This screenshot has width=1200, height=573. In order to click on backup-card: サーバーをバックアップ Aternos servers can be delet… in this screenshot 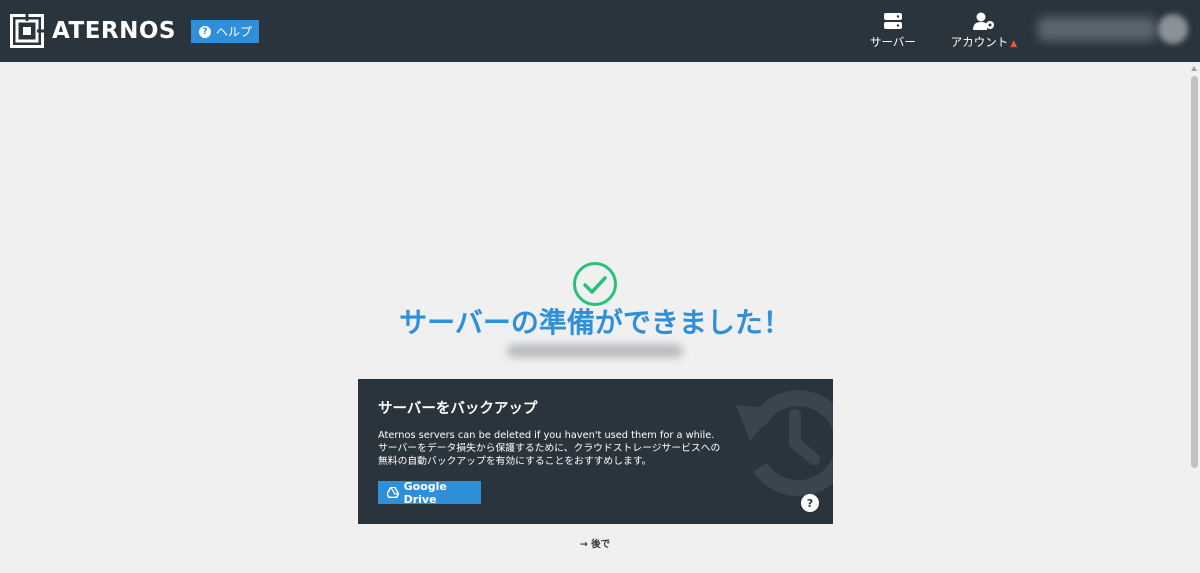, I will do `click(595, 451)`.